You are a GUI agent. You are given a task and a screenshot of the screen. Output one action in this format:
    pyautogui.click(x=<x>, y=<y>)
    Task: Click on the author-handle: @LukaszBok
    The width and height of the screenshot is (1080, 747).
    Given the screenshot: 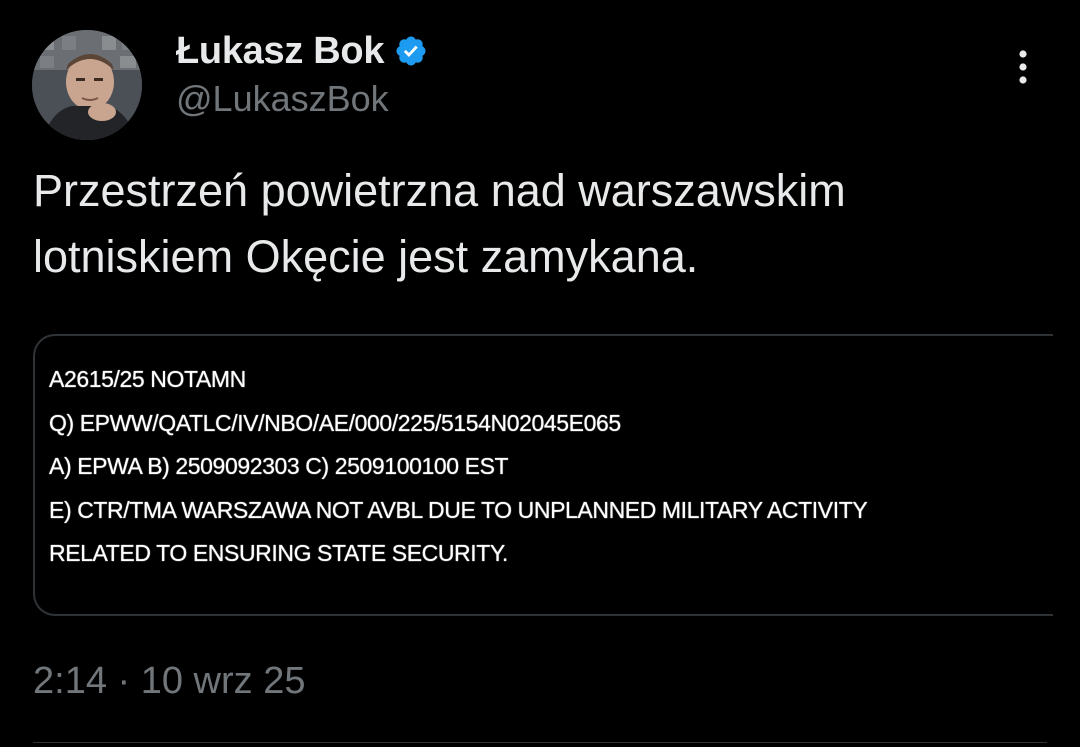 What is the action you would take?
    pyautogui.click(x=282, y=99)
    